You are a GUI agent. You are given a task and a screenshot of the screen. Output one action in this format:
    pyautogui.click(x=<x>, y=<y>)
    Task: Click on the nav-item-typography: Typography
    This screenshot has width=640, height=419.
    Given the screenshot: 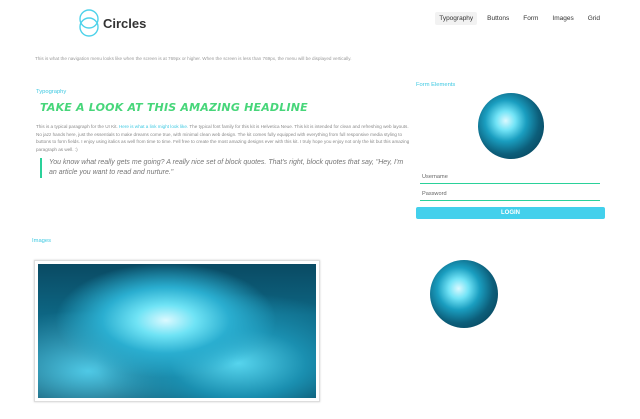 What is the action you would take?
    pyautogui.click(x=456, y=18)
    